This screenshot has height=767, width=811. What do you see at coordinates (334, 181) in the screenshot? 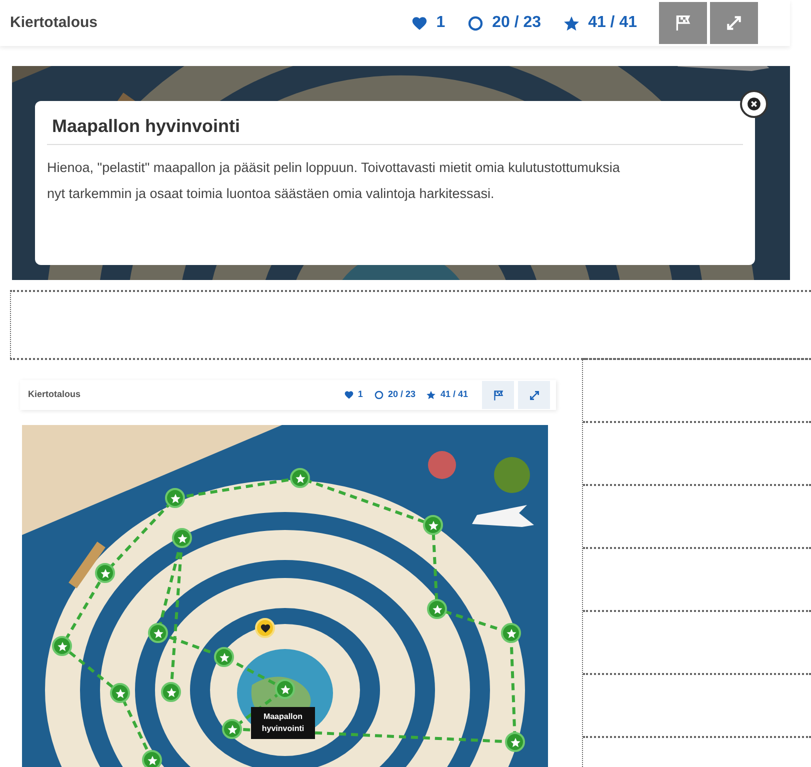
I see `dialog-message: Hienoa, "pelastit" maapallon ja pääsit pelin loppuun. Toivottavasti mietit omia kulutustottumuksia nyt tarkemmin ja osaat toimia luontoa säästäen omia valintoja harkitessasi.` at bounding box center [334, 181].